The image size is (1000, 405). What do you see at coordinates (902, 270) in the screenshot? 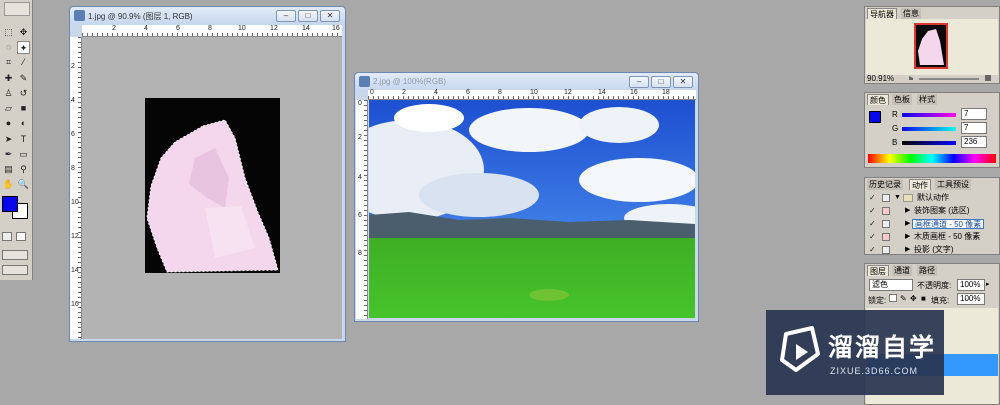
I see `tab-channels: 通道` at bounding box center [902, 270].